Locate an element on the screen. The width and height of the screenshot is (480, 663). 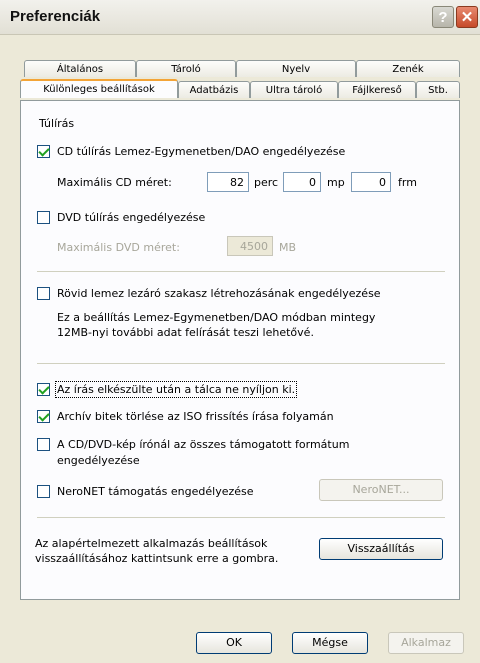
window-title: Preferenciák is located at coordinates (55, 16).